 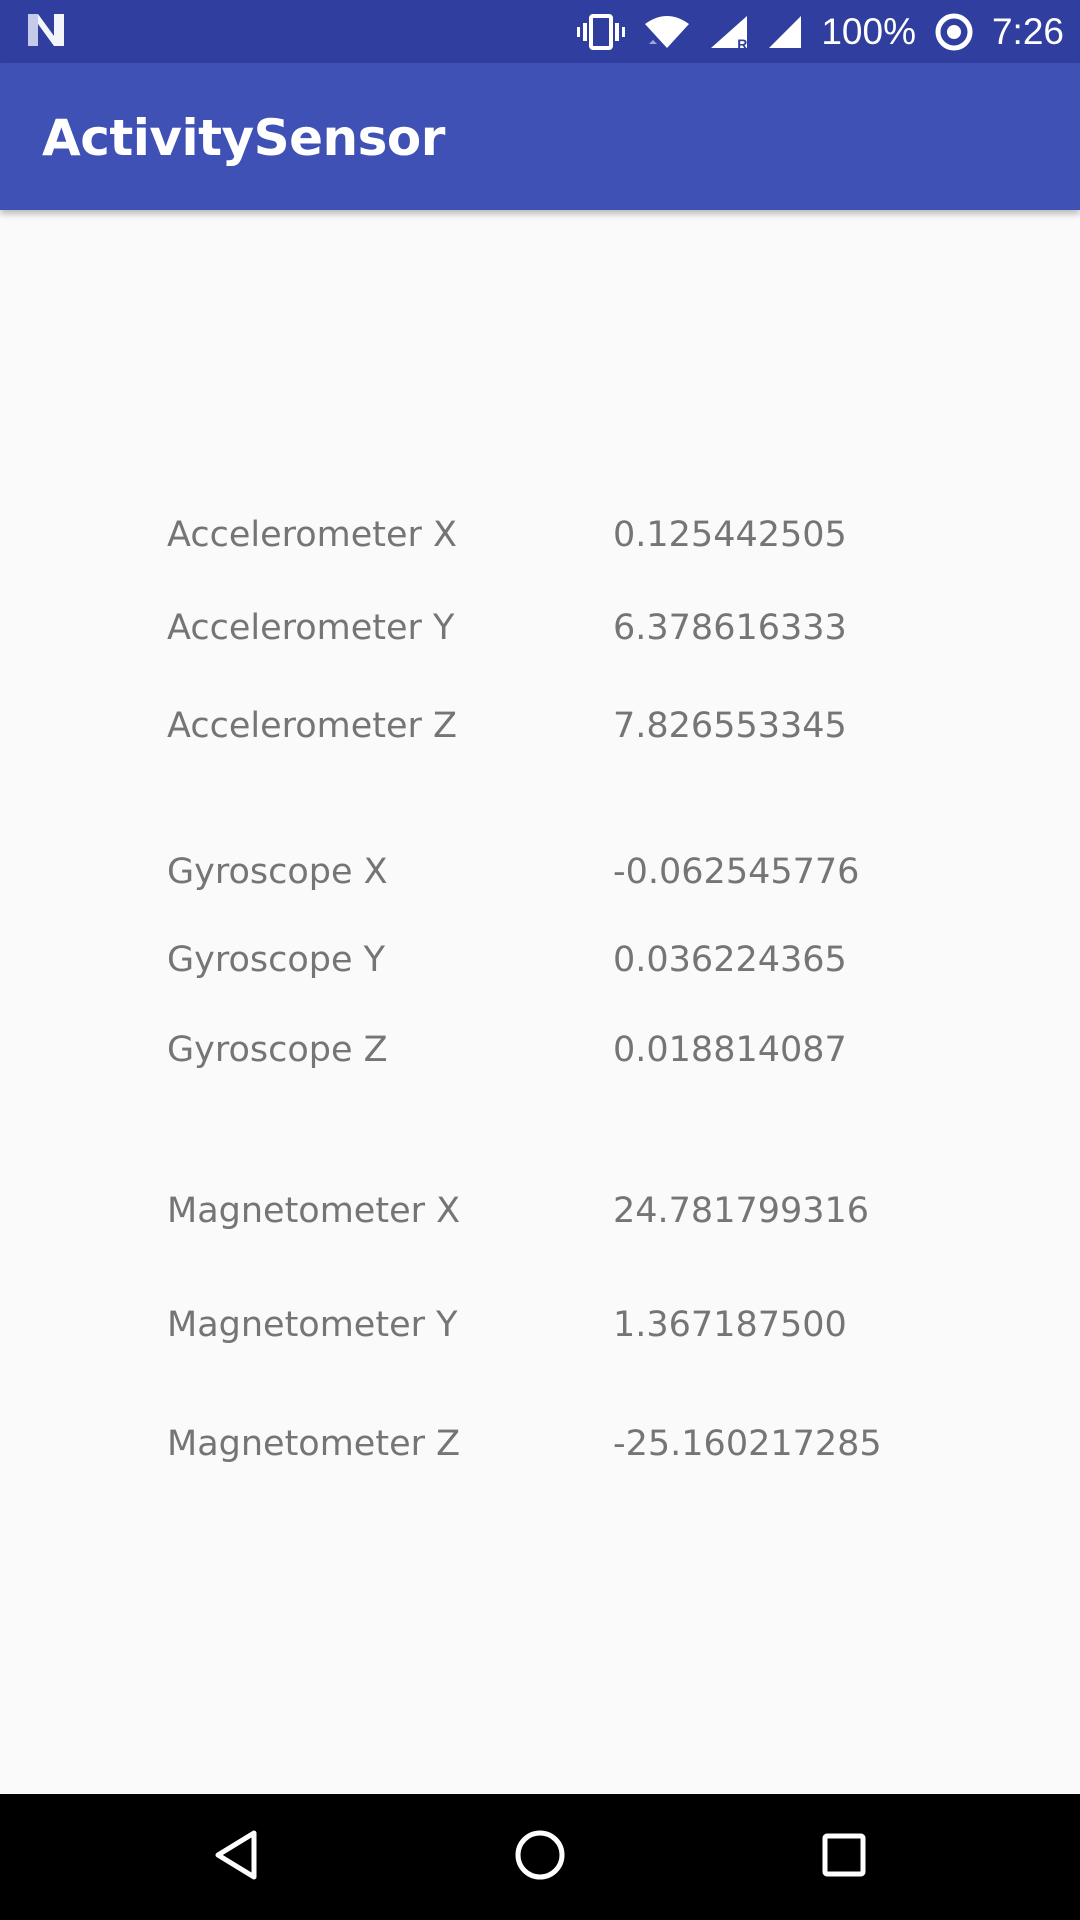 What do you see at coordinates (314, 1211) in the screenshot?
I see `sensor-label: Magnetometer X` at bounding box center [314, 1211].